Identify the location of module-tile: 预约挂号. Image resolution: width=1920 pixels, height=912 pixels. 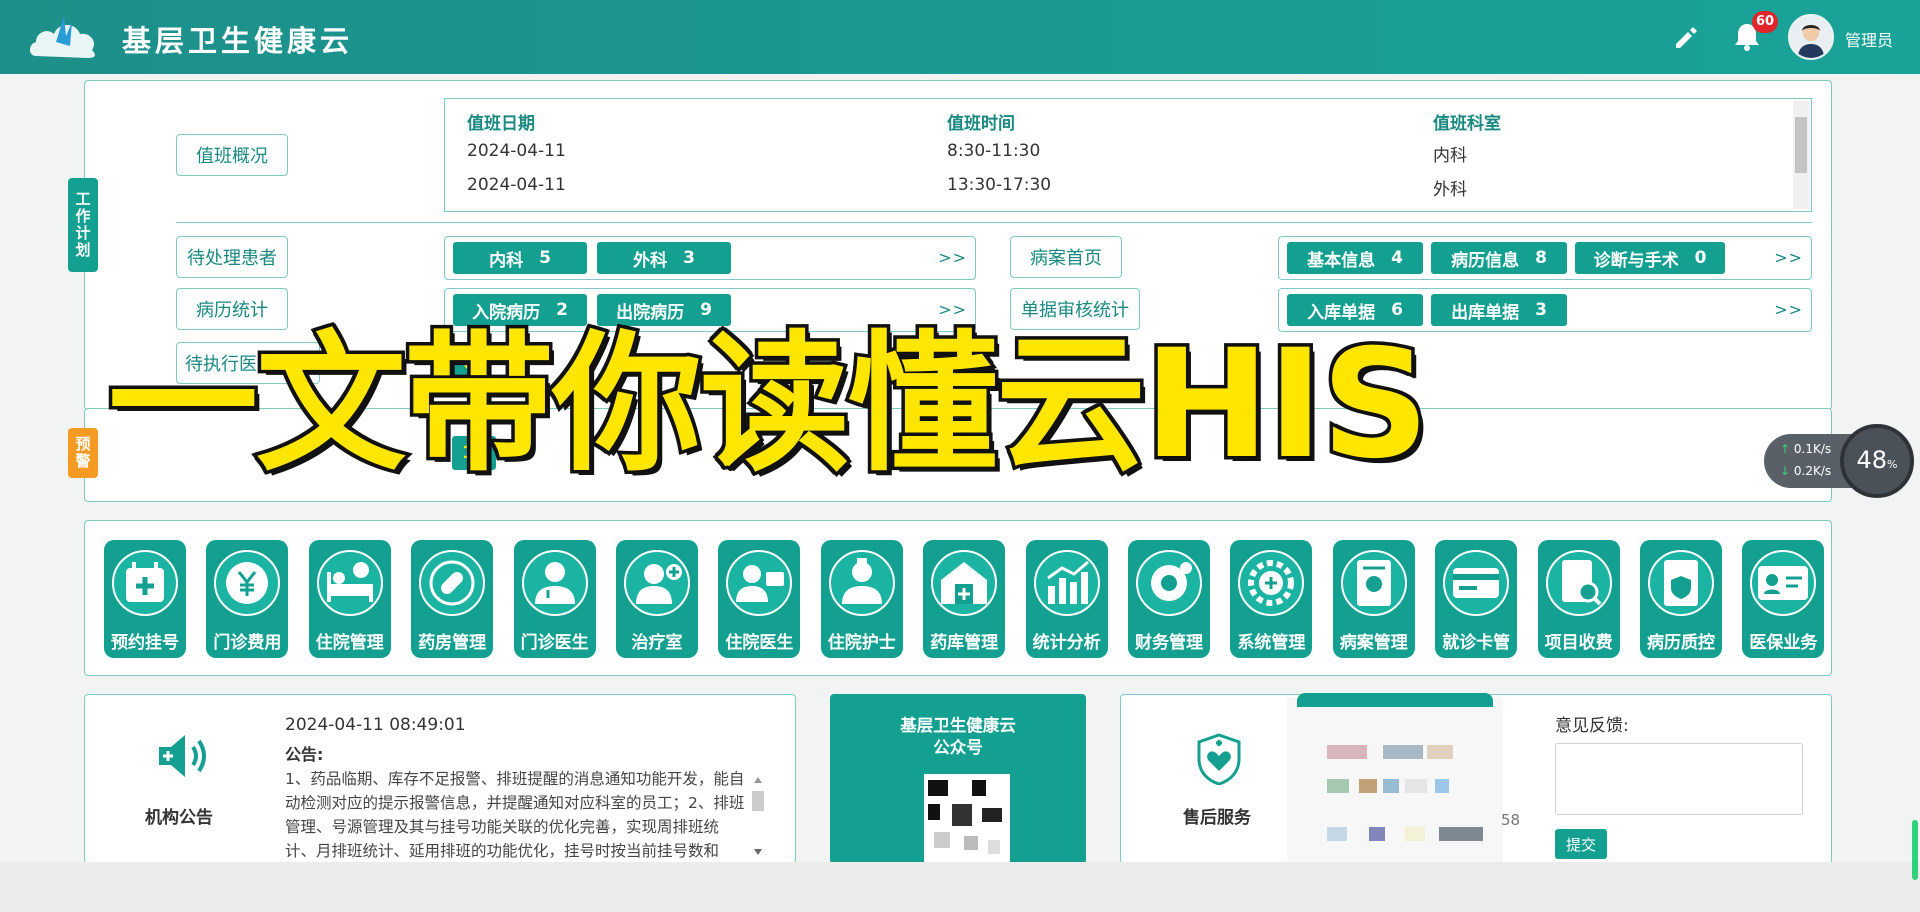
(145, 599).